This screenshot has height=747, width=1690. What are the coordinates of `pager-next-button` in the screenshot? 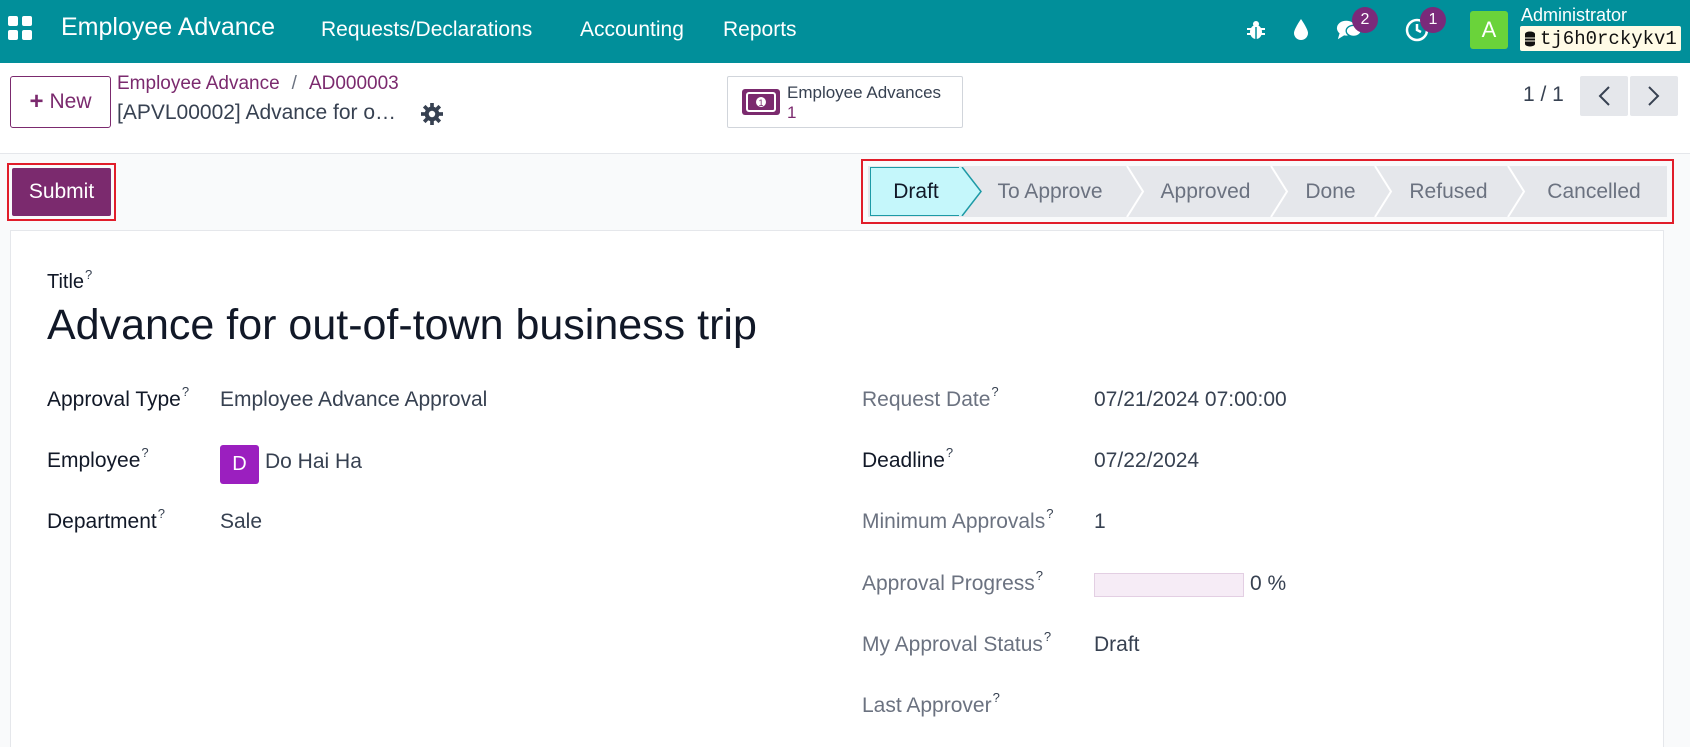 It's located at (1654, 96).